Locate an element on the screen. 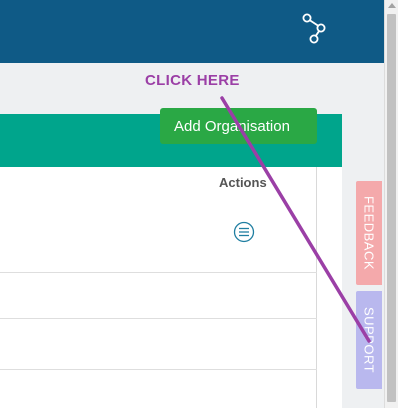 Image resolution: width=398 pixels, height=408 pixels. support-tab-label: SUPPORT is located at coordinates (369, 340).